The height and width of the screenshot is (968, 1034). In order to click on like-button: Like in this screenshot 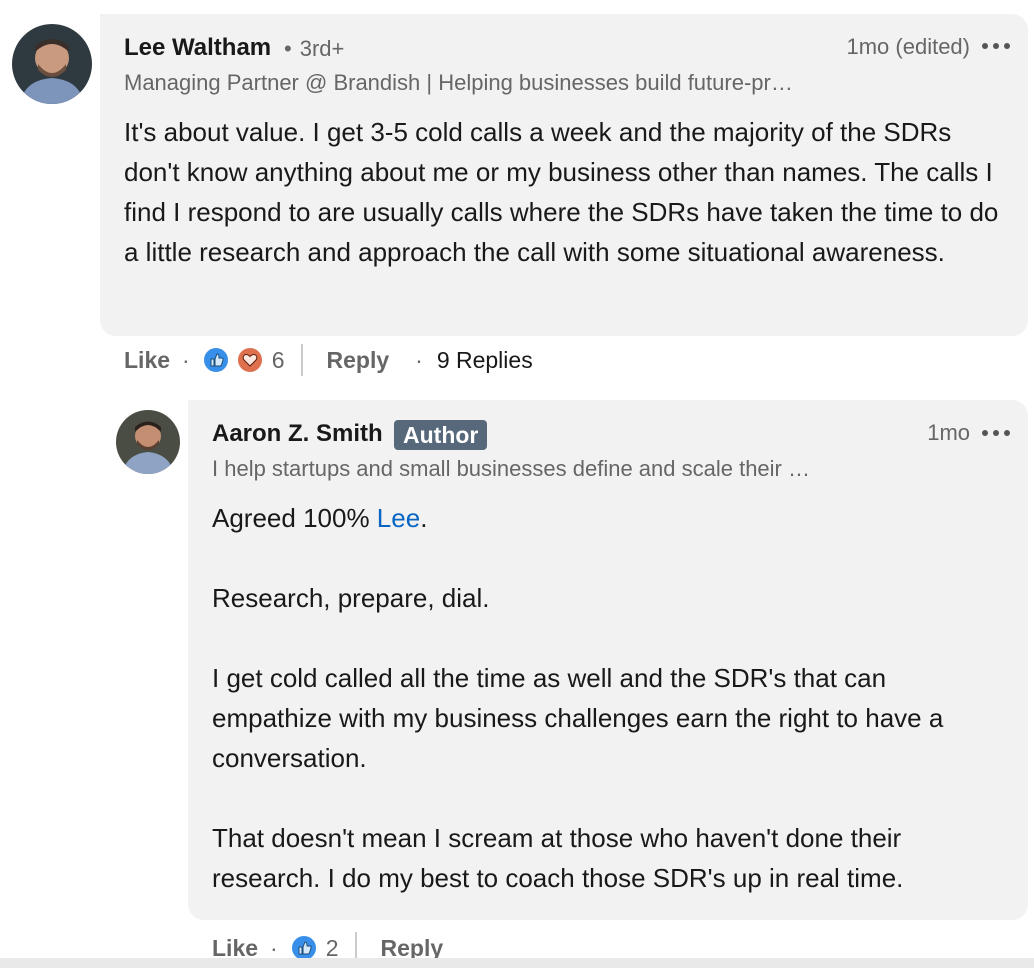, I will do `click(147, 360)`.